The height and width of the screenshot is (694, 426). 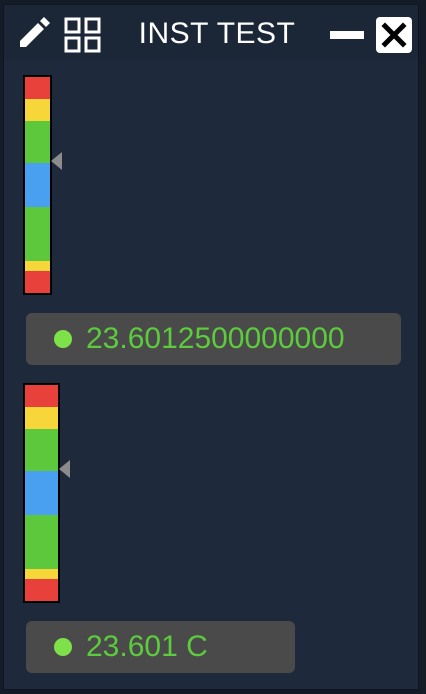 I want to click on value-text-1: 23.6012500000000, so click(x=215, y=338).